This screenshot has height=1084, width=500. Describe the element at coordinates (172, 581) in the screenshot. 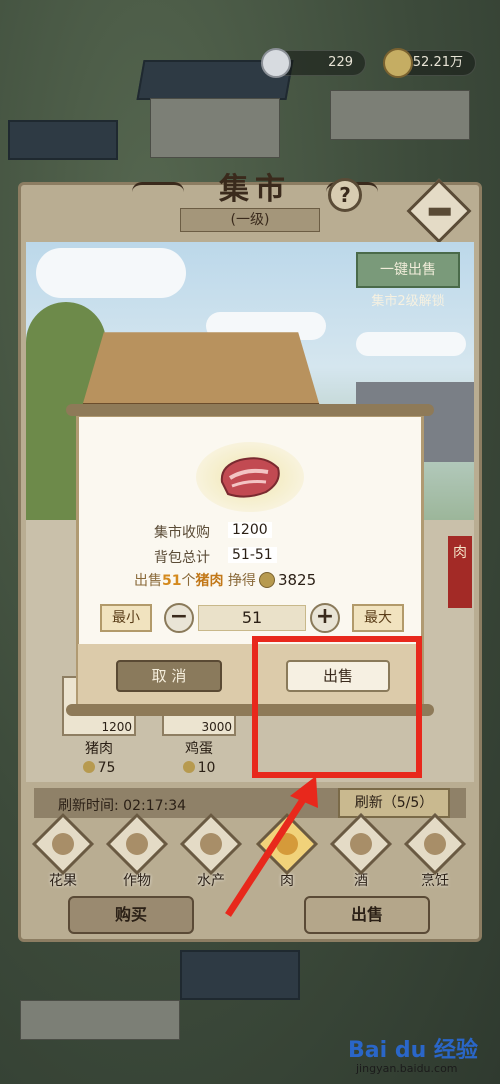

I see `sell-count: 51` at that location.